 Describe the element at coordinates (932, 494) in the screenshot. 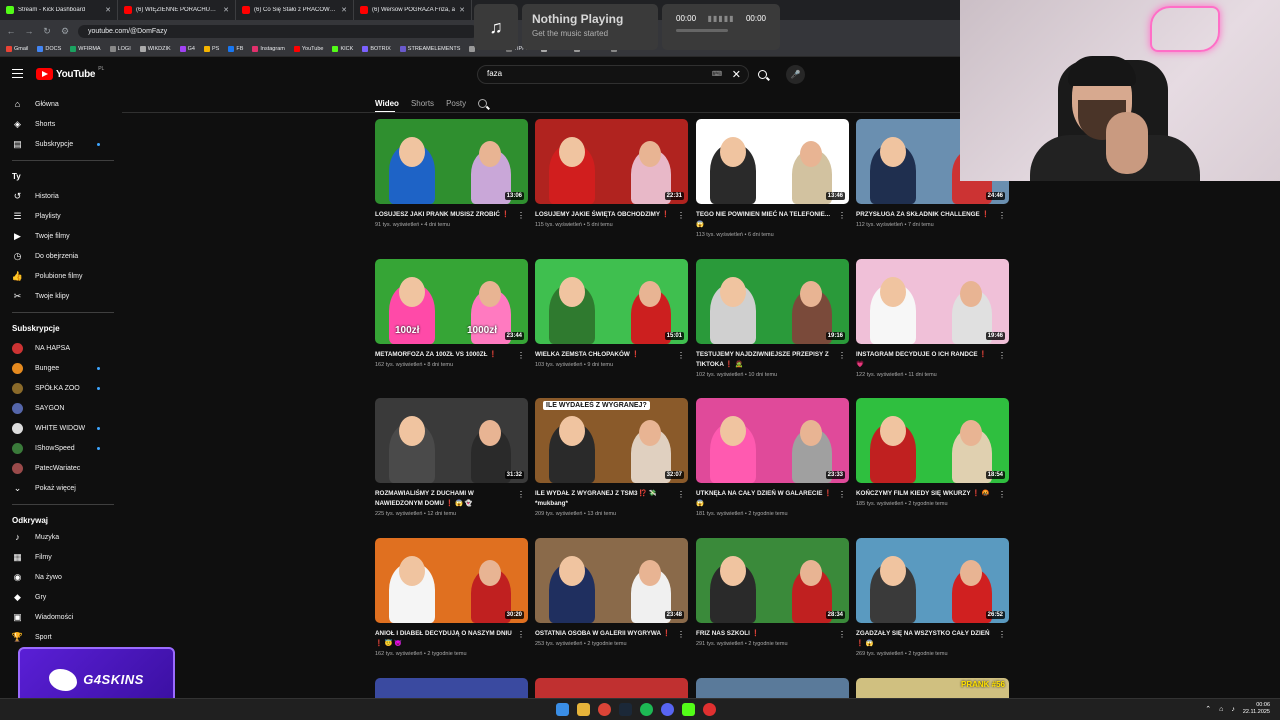

I see `video-title: KOŃCZYMY FILM KIEDY SIĘ WKURZY ❗ 🤬` at that location.